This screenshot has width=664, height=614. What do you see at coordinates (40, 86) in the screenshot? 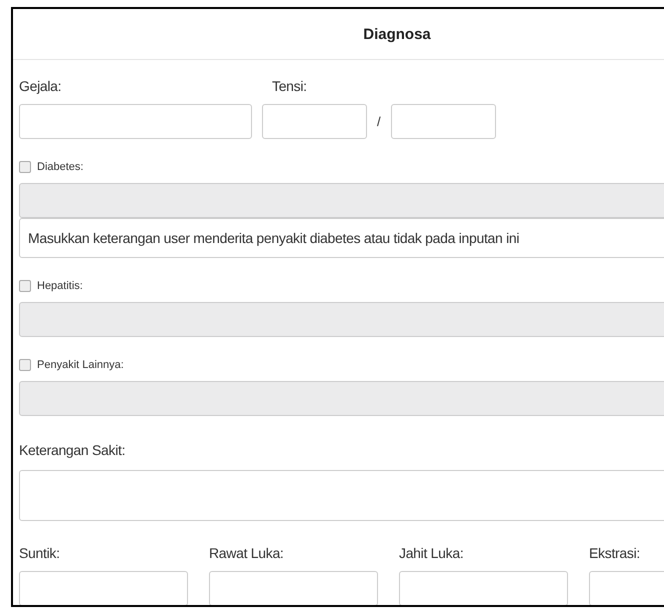
I see `field-label: Gejala:` at bounding box center [40, 86].